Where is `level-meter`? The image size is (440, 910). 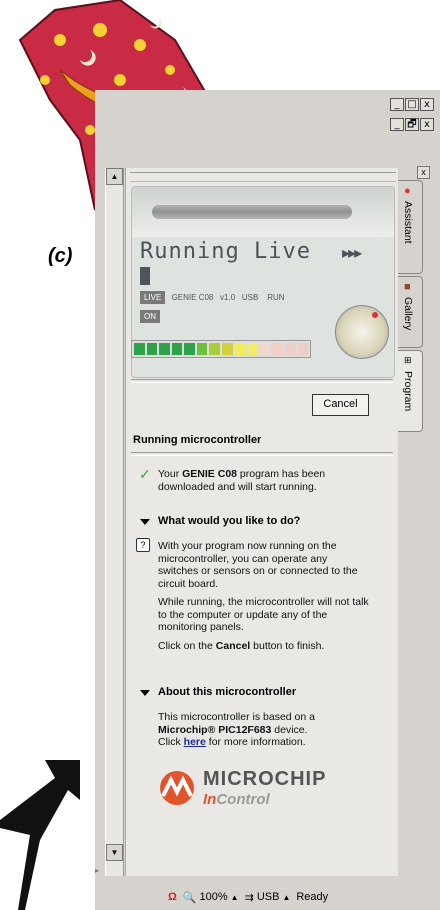
level-meter is located at coordinates (221, 349).